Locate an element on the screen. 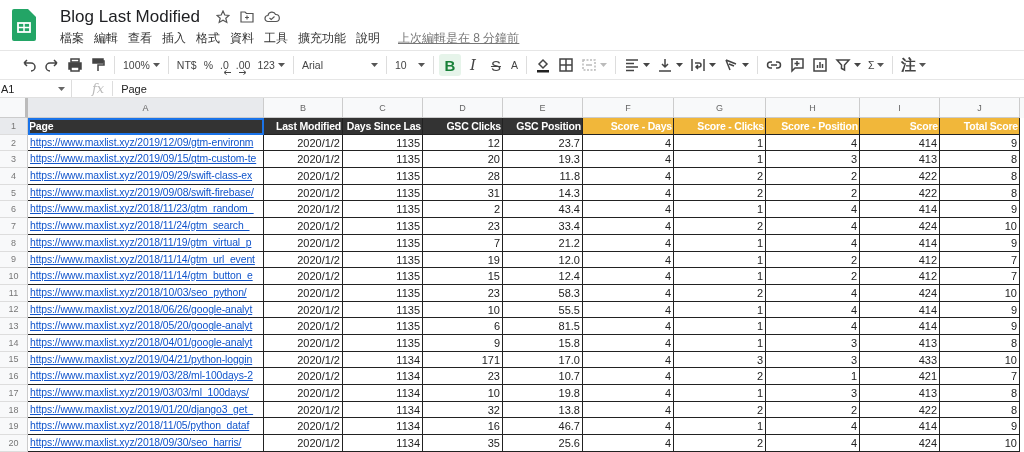 This screenshot has height=452, width=1024. toolbar-button: Σ is located at coordinates (876, 65).